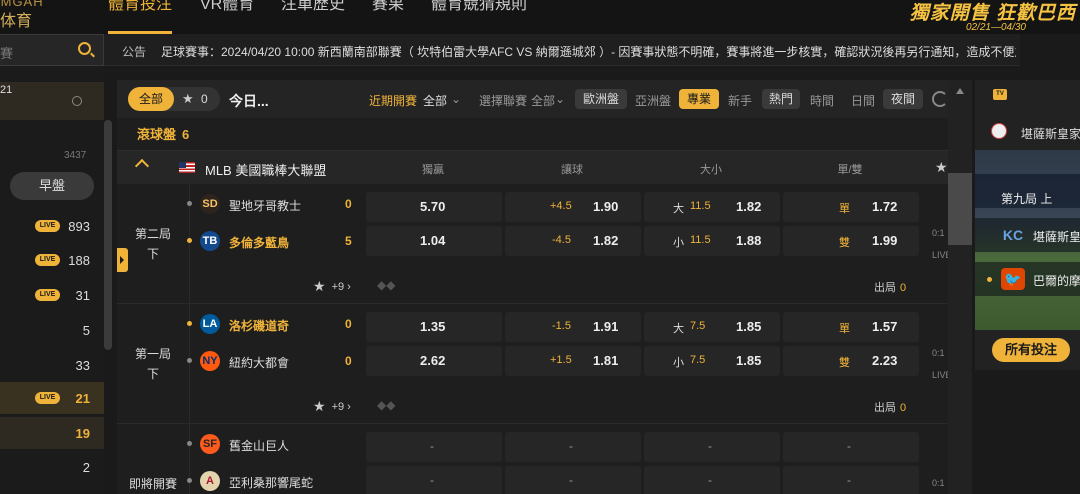 The height and width of the screenshot is (494, 1080). What do you see at coordinates (999, 131) in the screenshot?
I see `baseball-icon` at bounding box center [999, 131].